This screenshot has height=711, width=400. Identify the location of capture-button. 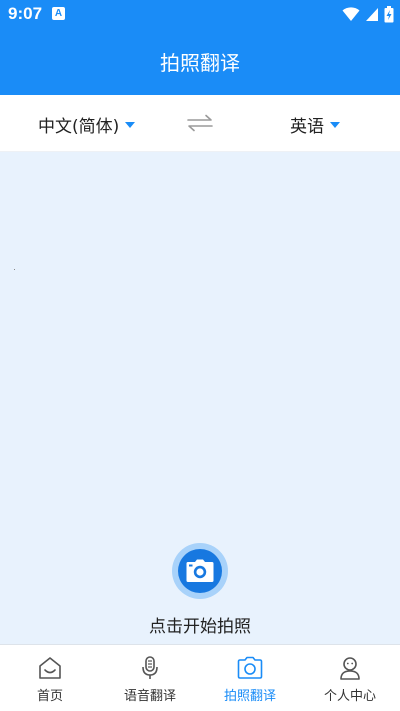
(200, 571).